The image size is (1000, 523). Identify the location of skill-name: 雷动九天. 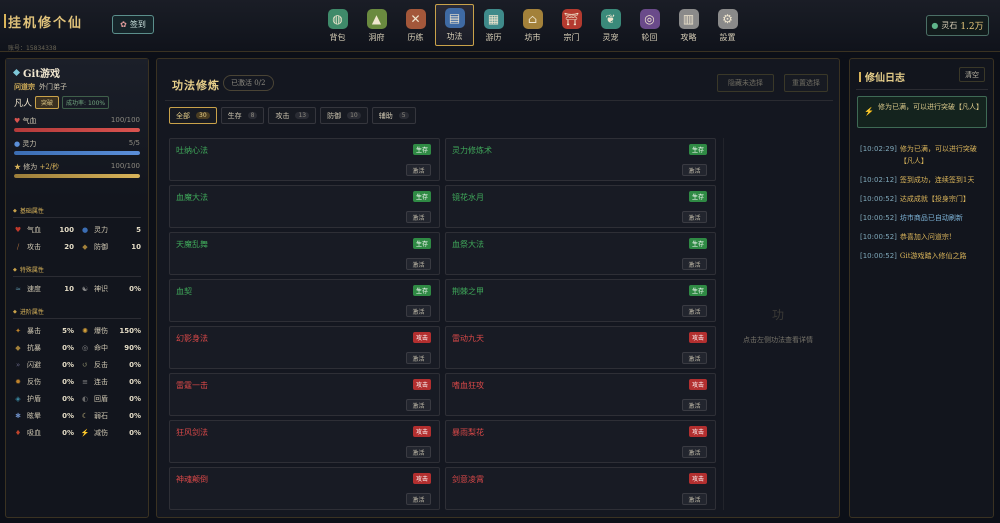
(468, 338).